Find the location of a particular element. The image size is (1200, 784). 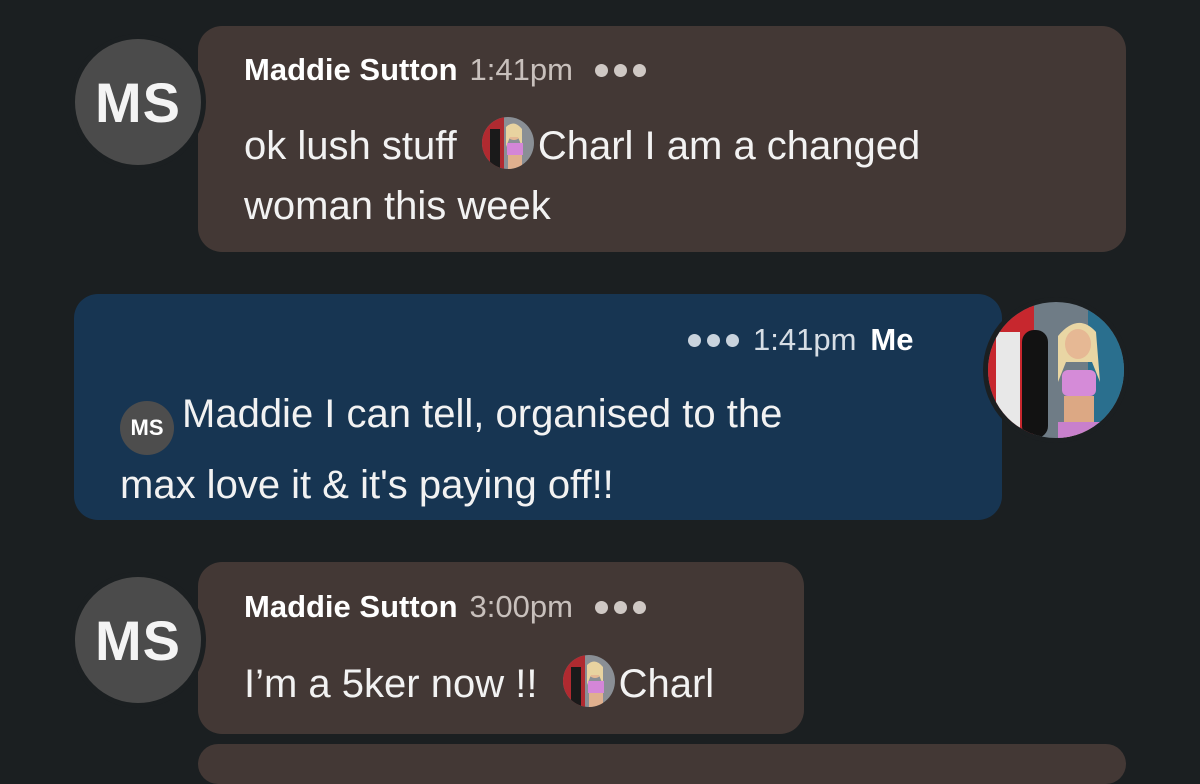

message-header: Maddie Sutton 1:41pm is located at coordinates (445, 70).